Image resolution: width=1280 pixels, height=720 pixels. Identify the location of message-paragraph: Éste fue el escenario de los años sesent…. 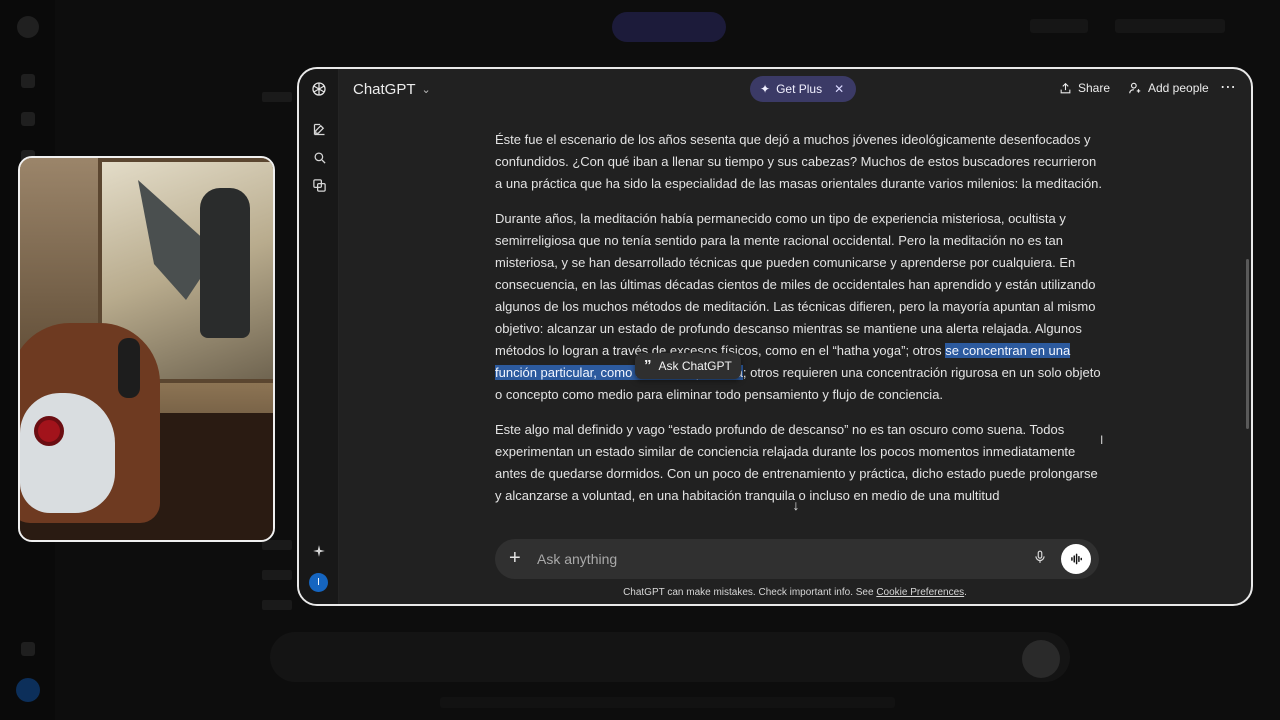
(799, 161).